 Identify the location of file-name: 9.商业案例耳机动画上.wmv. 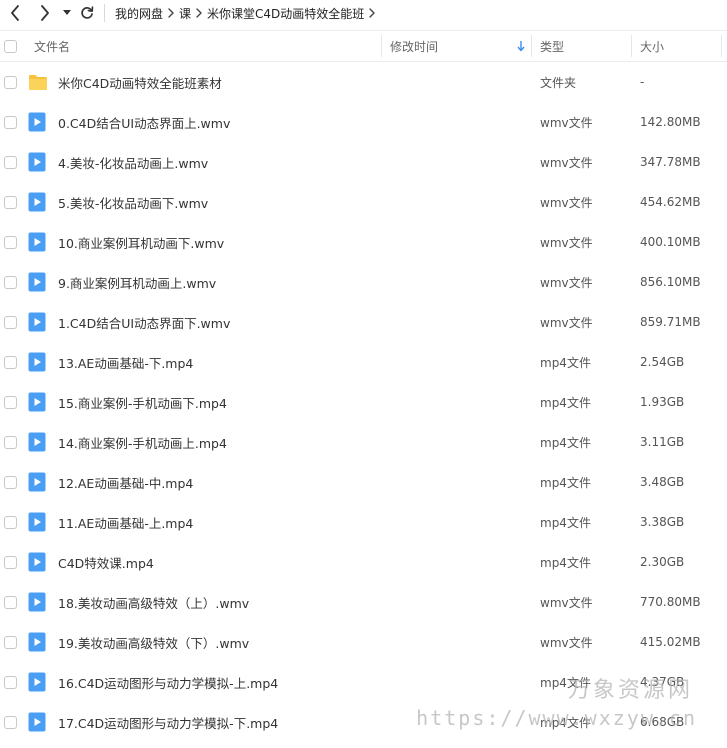
(137, 282).